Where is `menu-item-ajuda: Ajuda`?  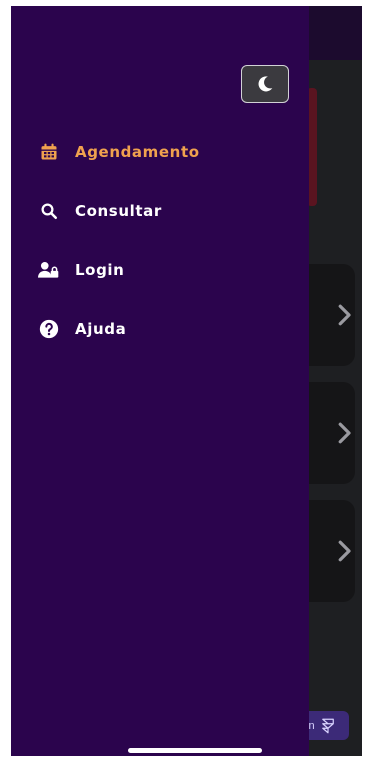
menu-item-ajuda: Ajuda is located at coordinates (82, 329).